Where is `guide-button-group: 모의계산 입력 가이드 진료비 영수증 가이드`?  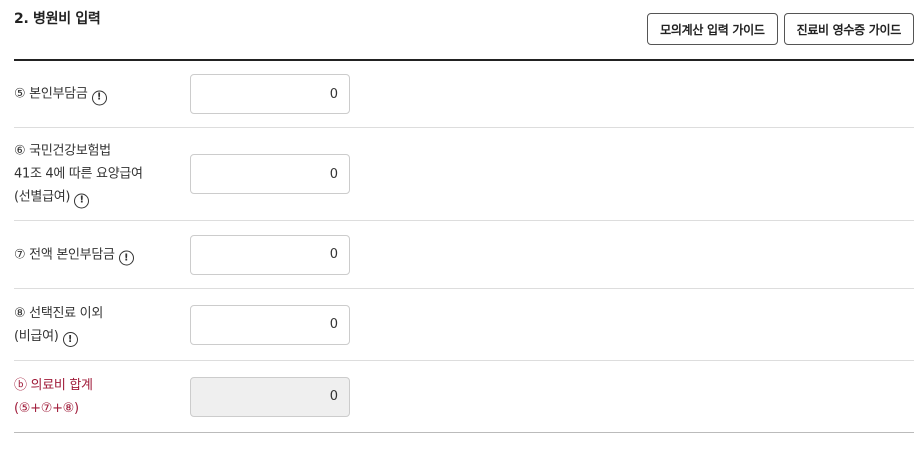
guide-button-group: 모의계산 입력 가이드 진료비 영수증 가이드 is located at coordinates (780, 29).